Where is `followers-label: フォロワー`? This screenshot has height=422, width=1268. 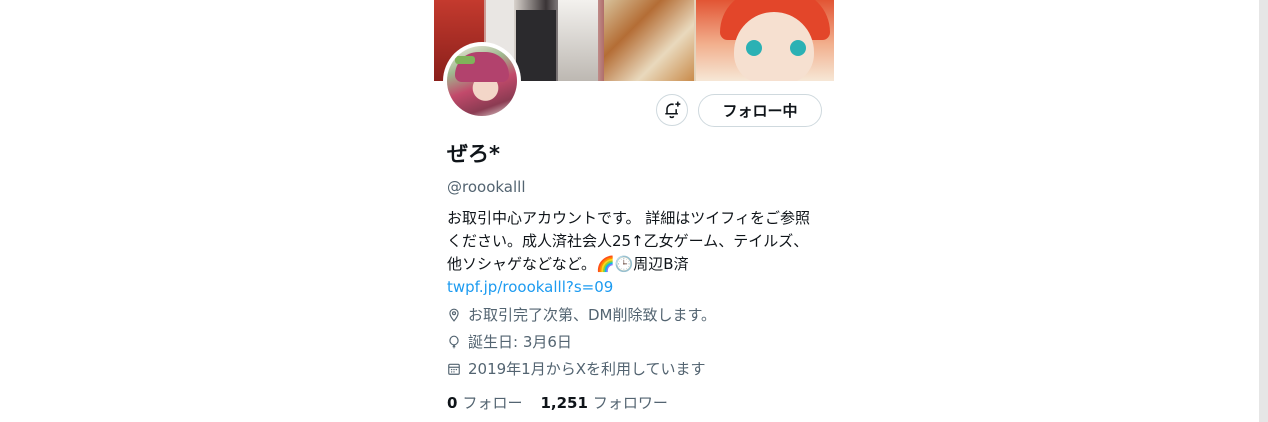 followers-label: フォロワー is located at coordinates (630, 403).